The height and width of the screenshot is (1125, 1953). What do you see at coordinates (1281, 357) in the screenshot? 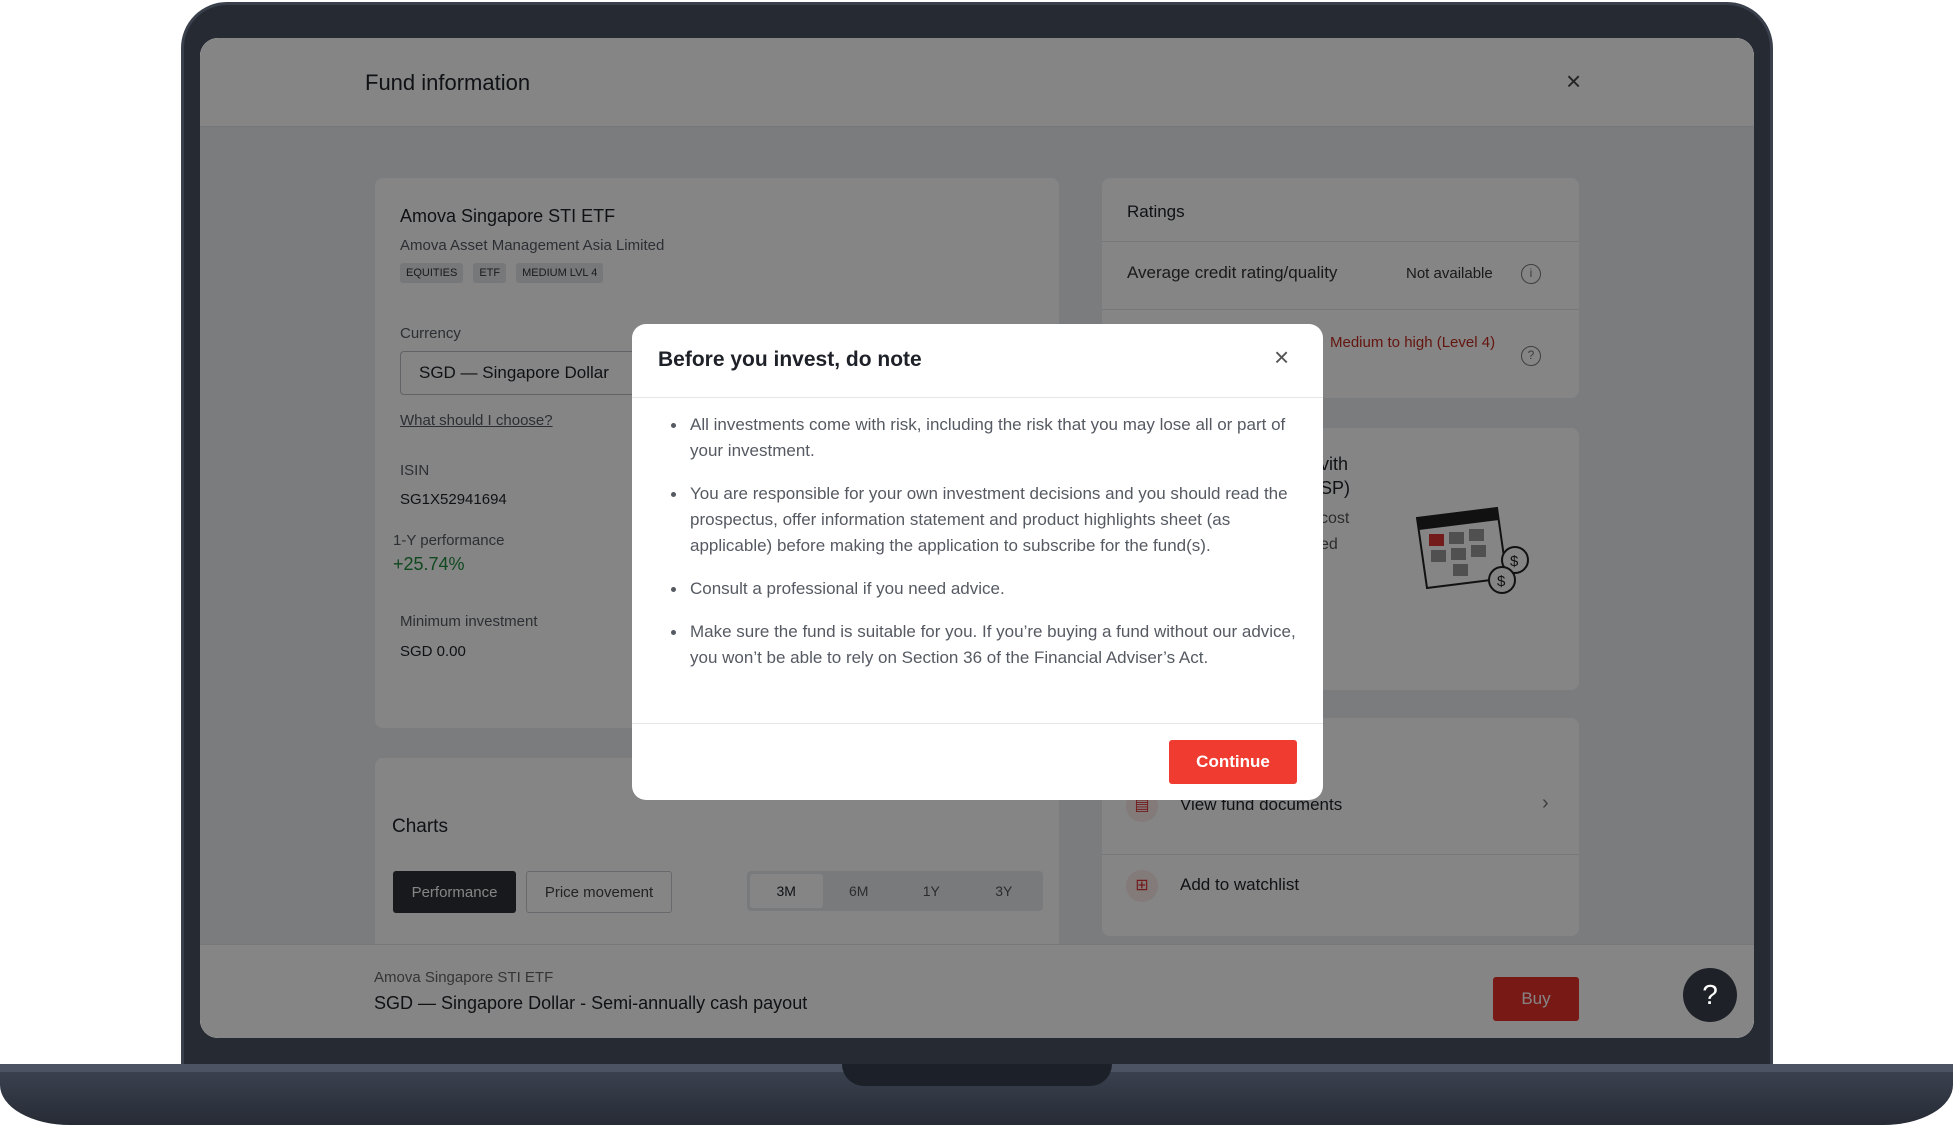
I see `close-icon: ×` at bounding box center [1281, 357].